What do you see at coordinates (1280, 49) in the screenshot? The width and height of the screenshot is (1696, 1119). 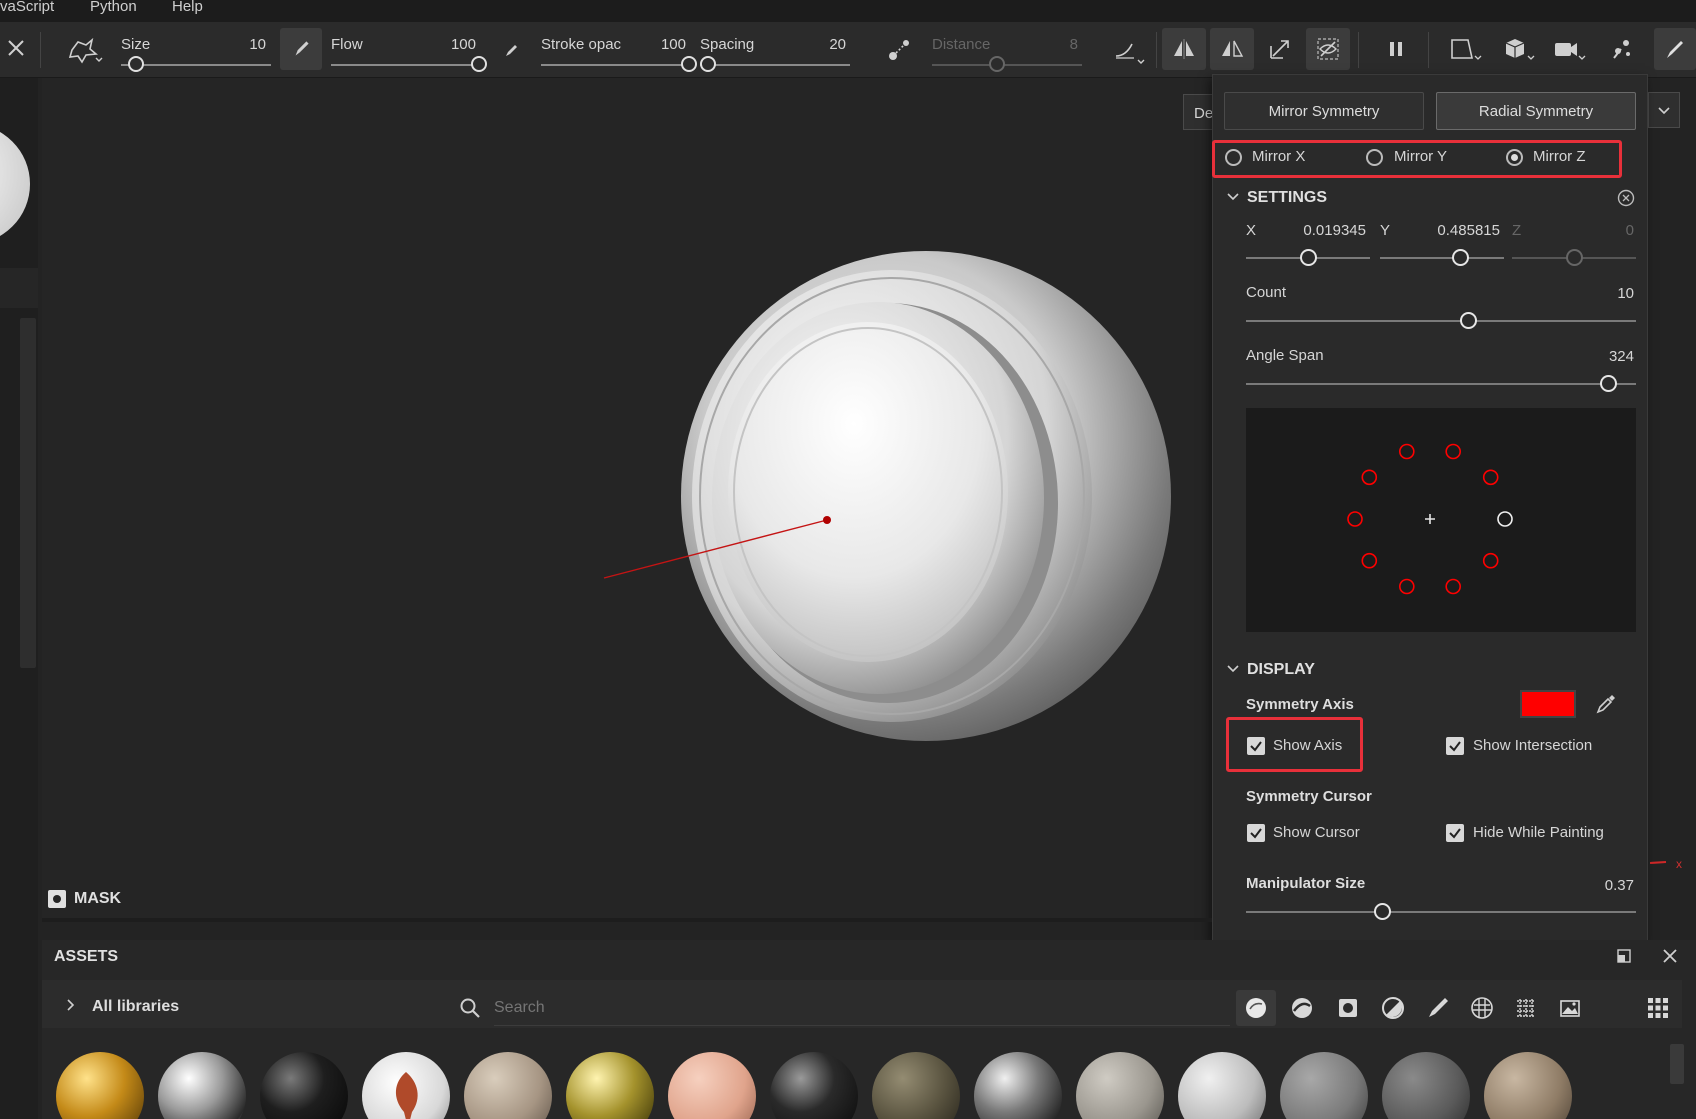 I see `transform-icon` at bounding box center [1280, 49].